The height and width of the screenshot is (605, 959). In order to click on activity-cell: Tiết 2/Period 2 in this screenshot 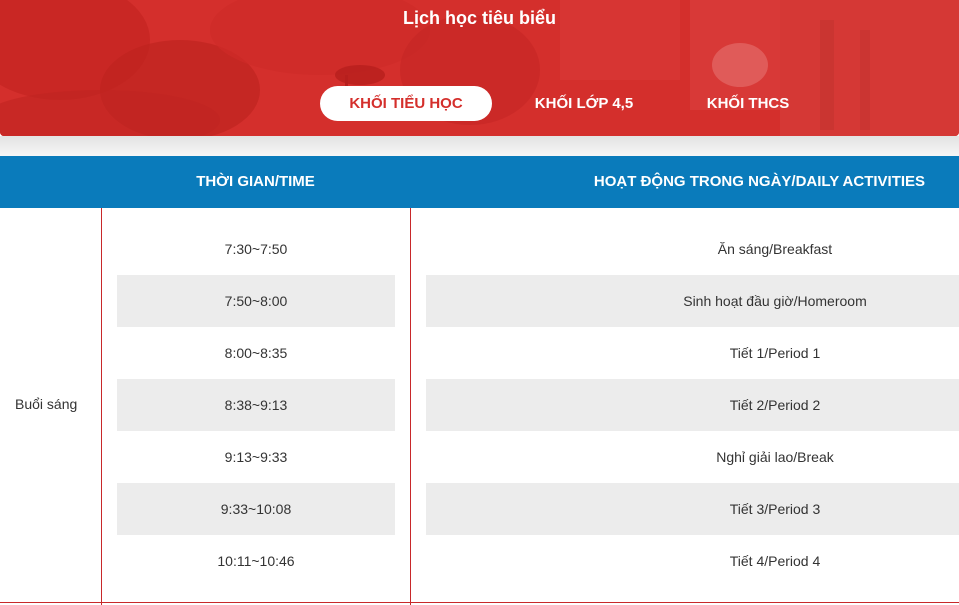, I will do `click(692, 405)`.